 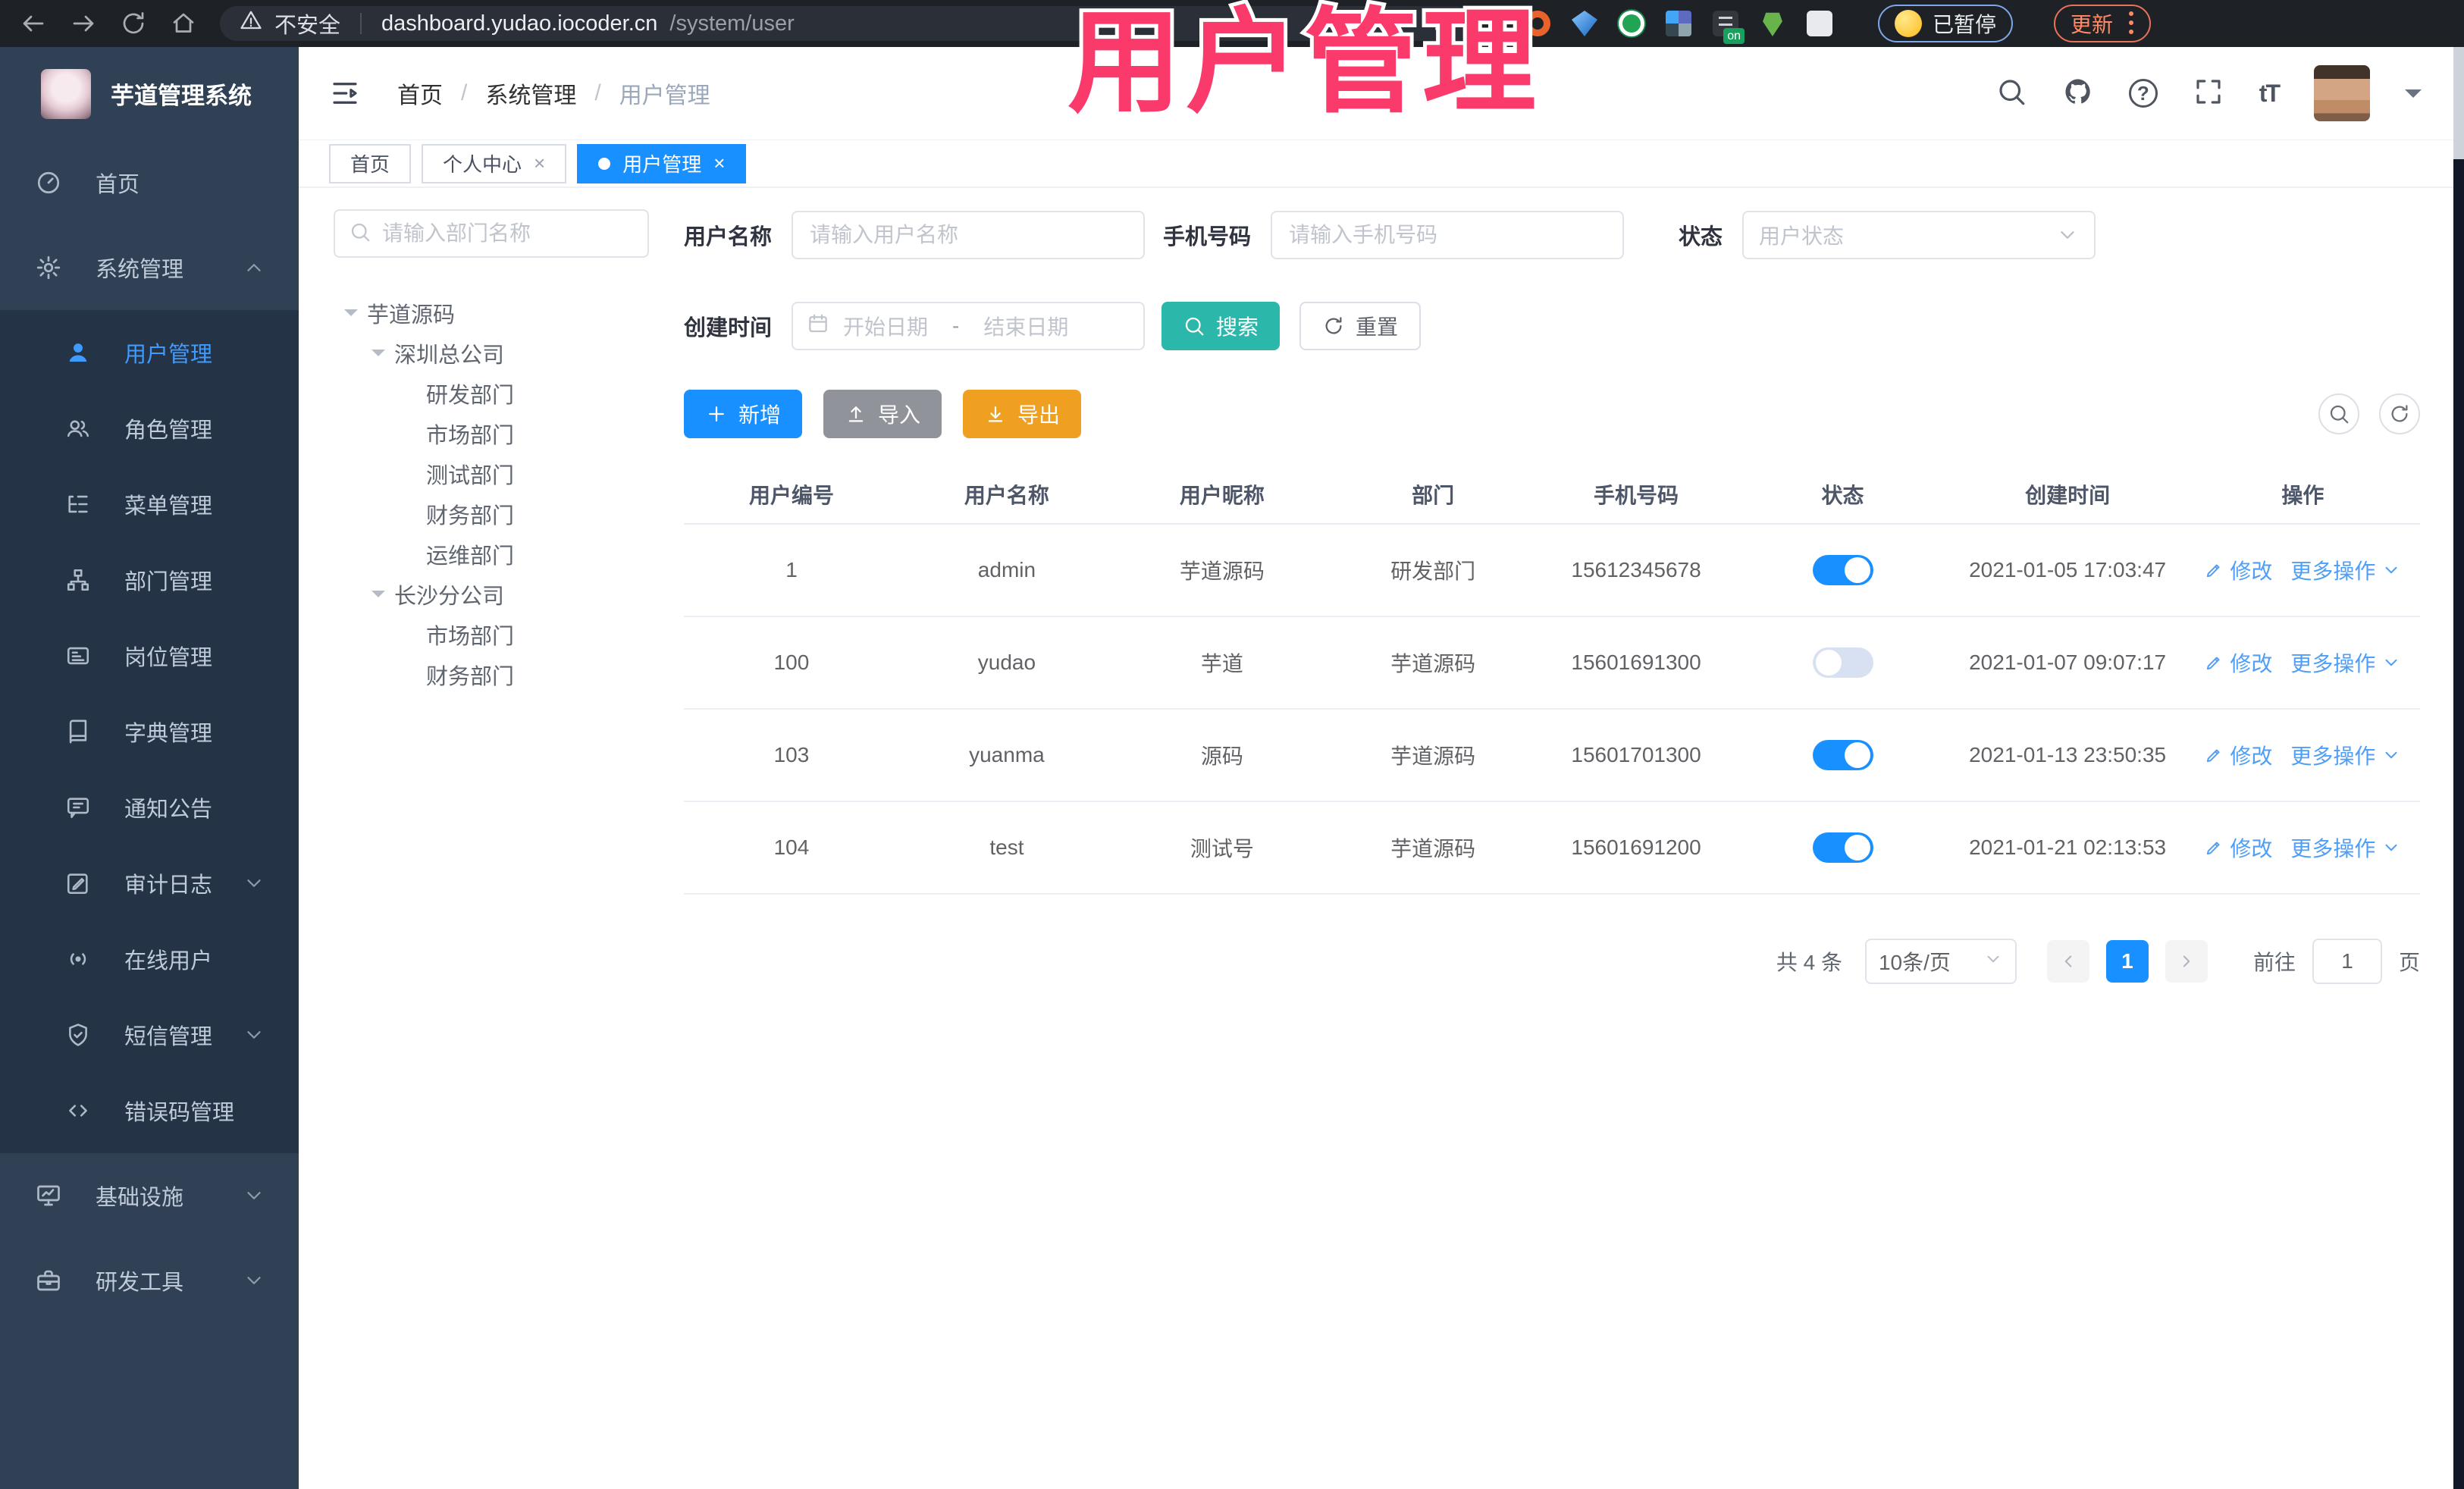 What do you see at coordinates (2143, 93) in the screenshot?
I see `help-icon: ?` at bounding box center [2143, 93].